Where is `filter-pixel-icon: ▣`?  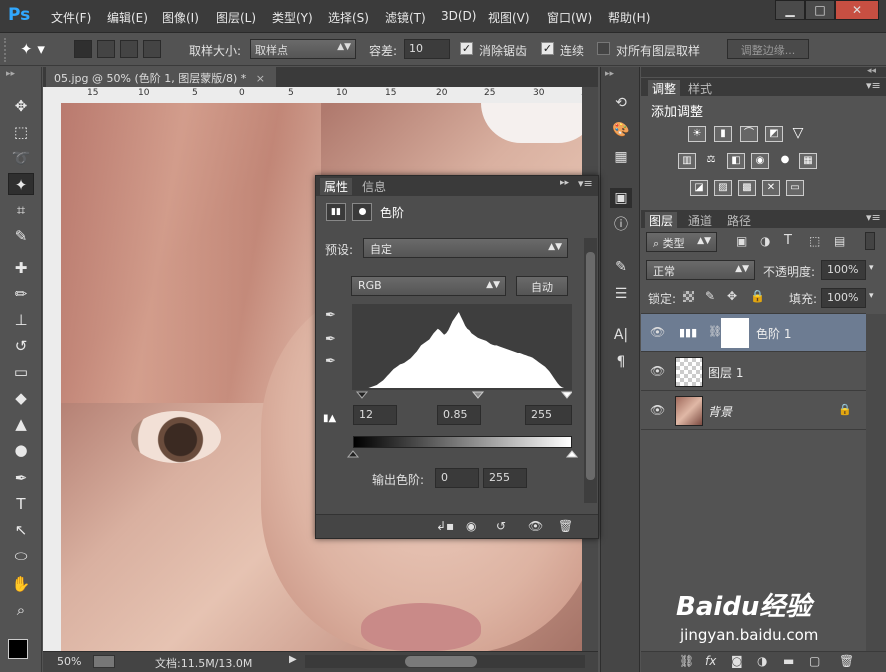
filter-pixel-icon: ▣ is located at coordinates (741, 241).